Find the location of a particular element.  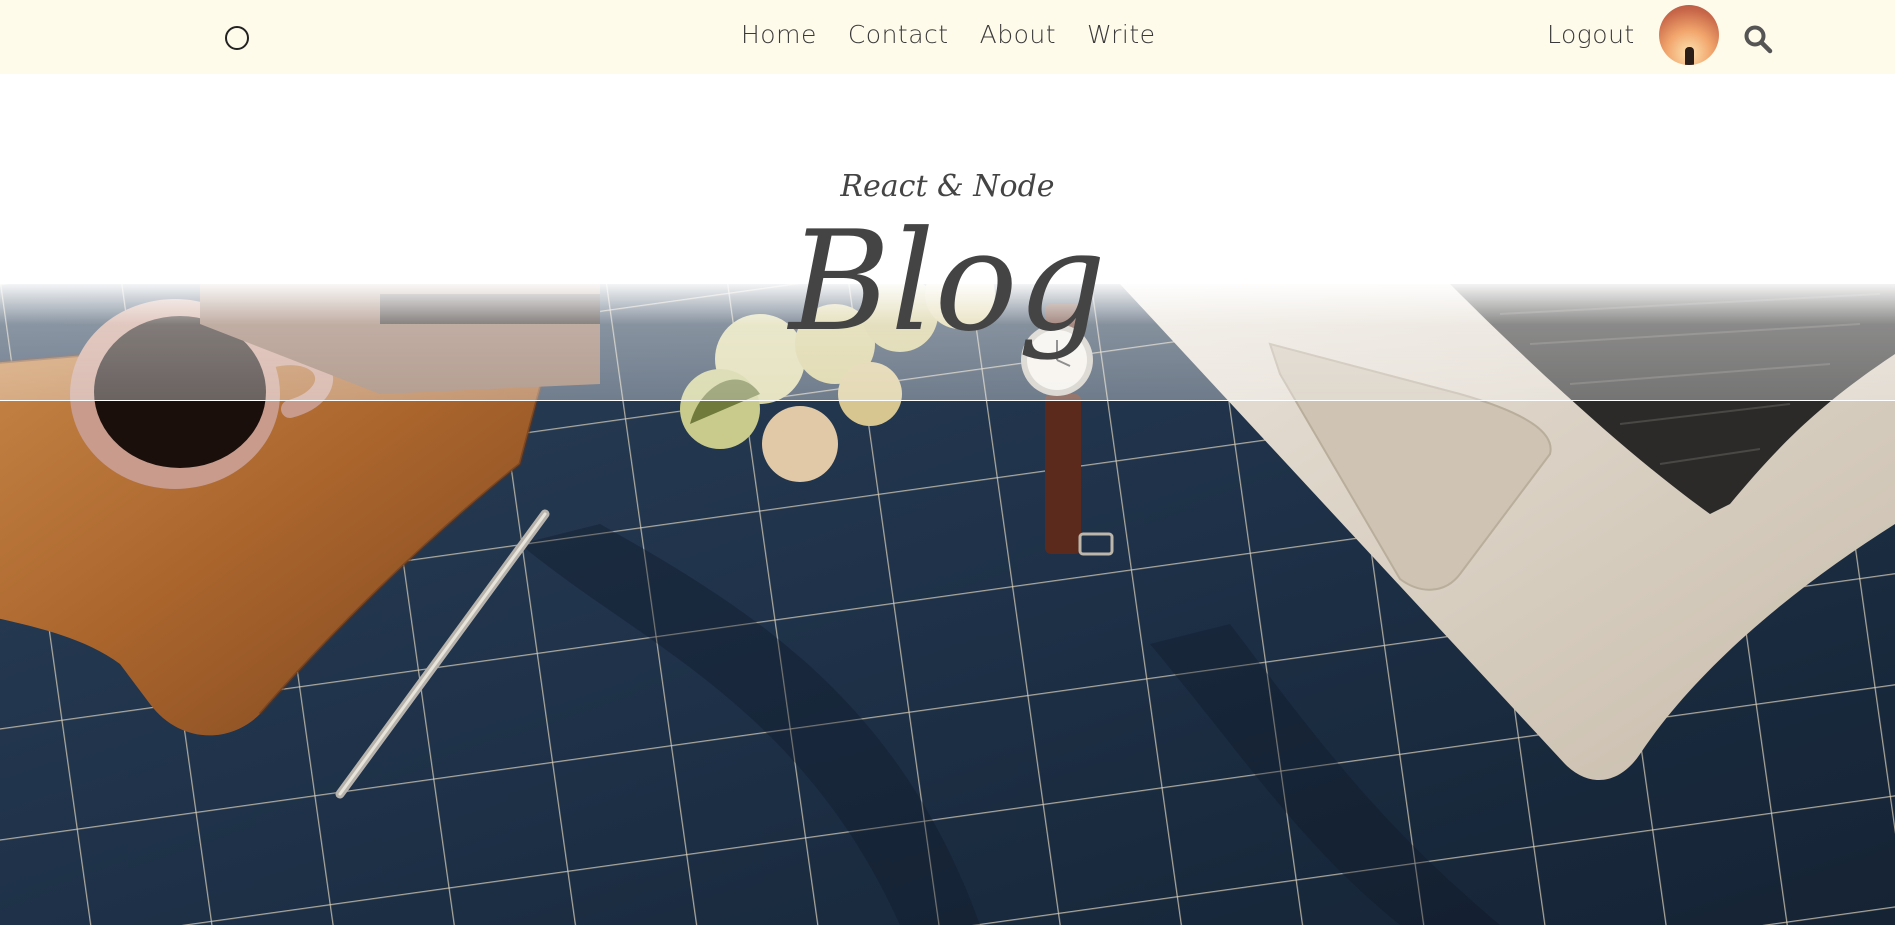

avatar is located at coordinates (1689, 35).